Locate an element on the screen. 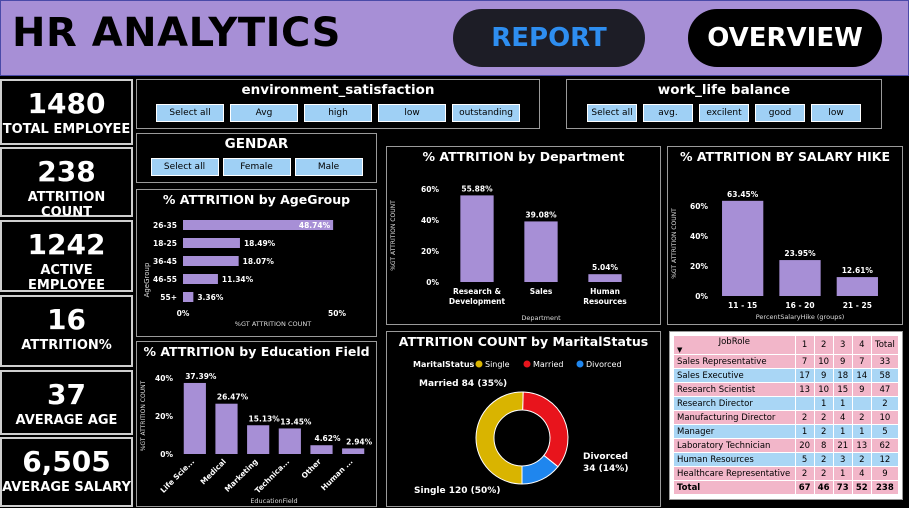 Image resolution: width=909 pixels, height=508 pixels. table-cell: 4 is located at coordinates (842, 417).